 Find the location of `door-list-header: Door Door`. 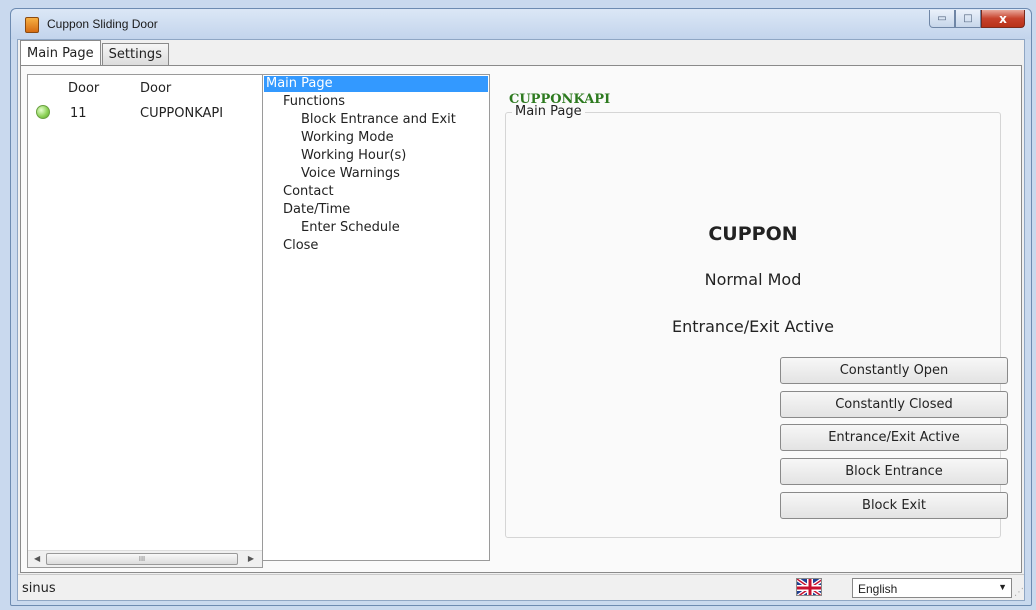

door-list-header: Door Door is located at coordinates (145, 87).